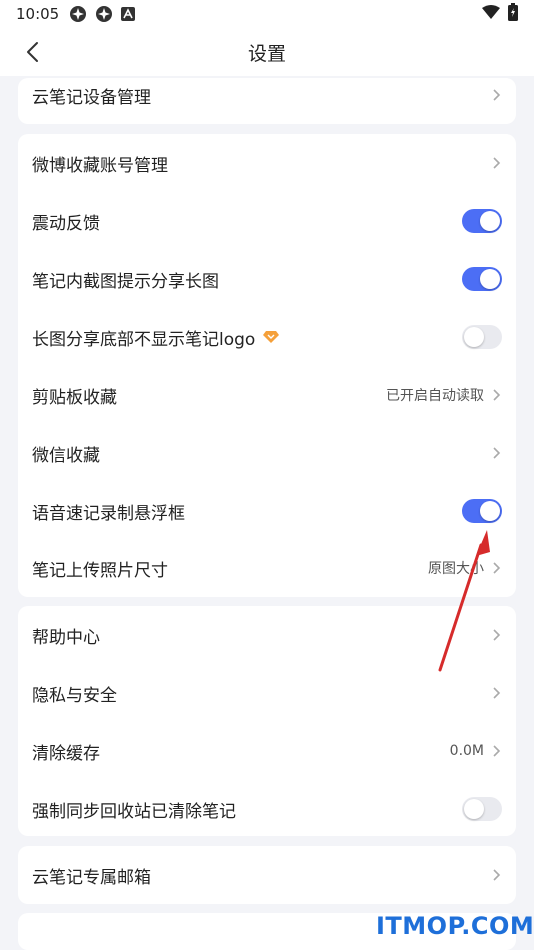  I want to click on voice-float-toggle, so click(482, 511).